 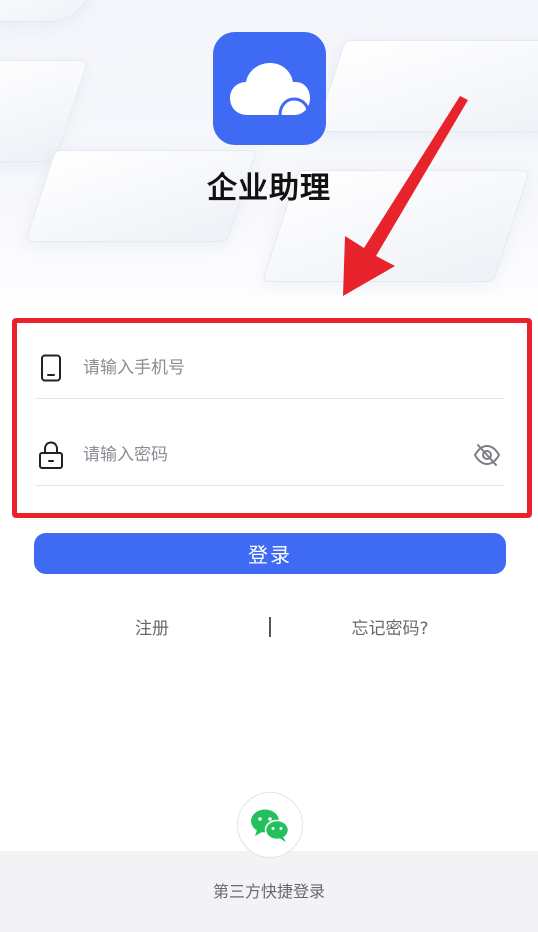 I want to click on cloud-icon, so click(x=269, y=89).